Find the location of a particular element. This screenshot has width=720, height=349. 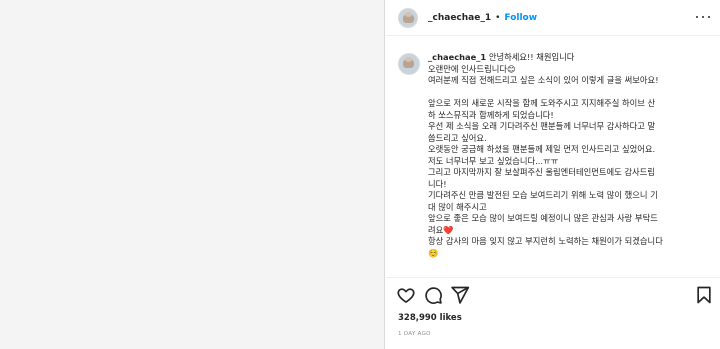

more-options-icon is located at coordinates (703, 17).